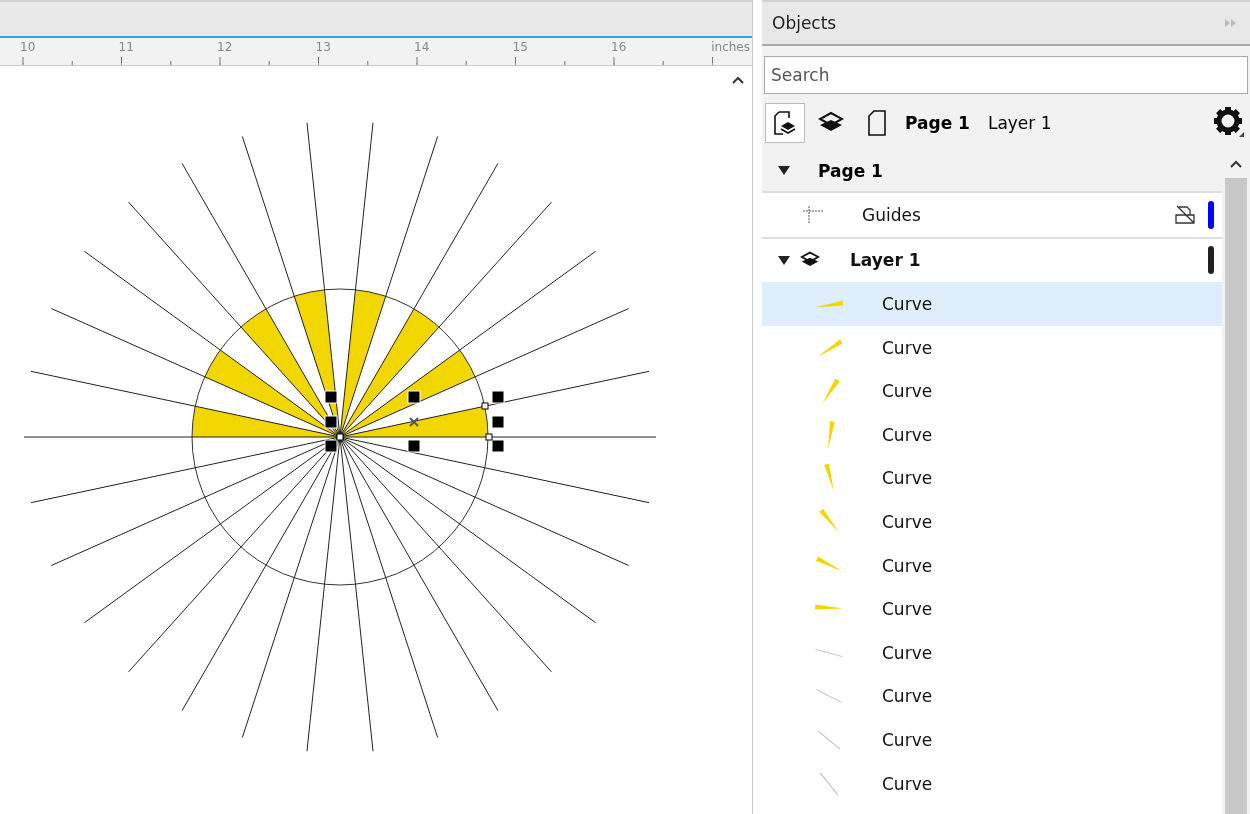 This screenshot has width=1250, height=814. I want to click on panel-title: Objects, so click(804, 23).